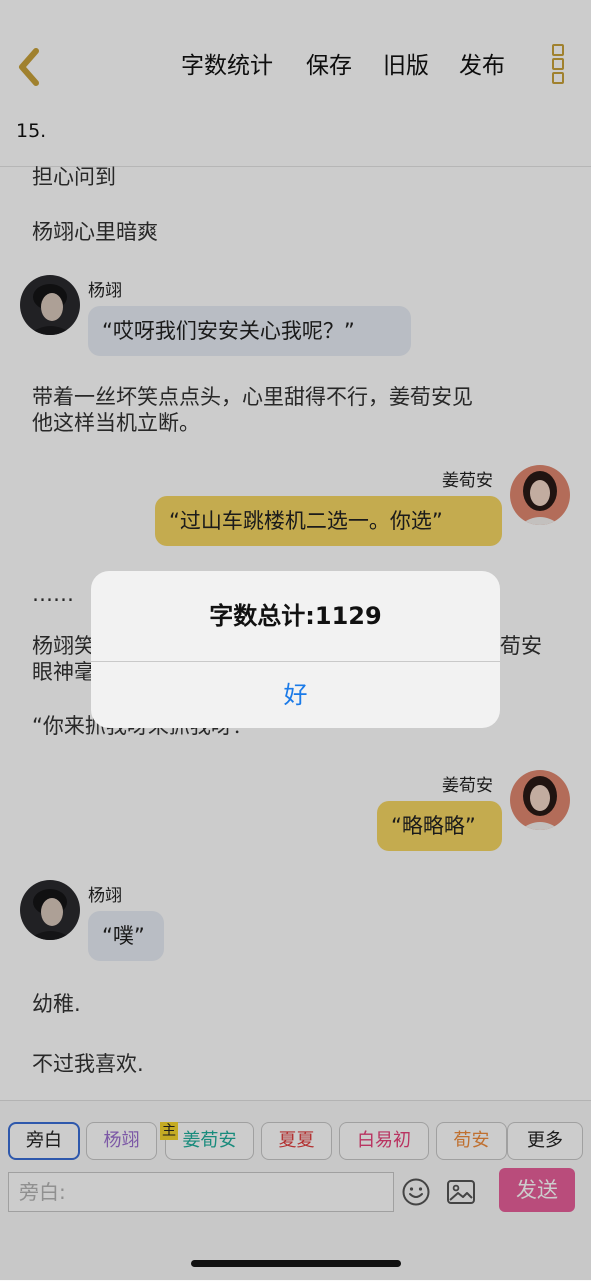 The width and height of the screenshot is (591, 1281). I want to click on word-count-dialog: 字数总计:1129 好, so click(295, 649).